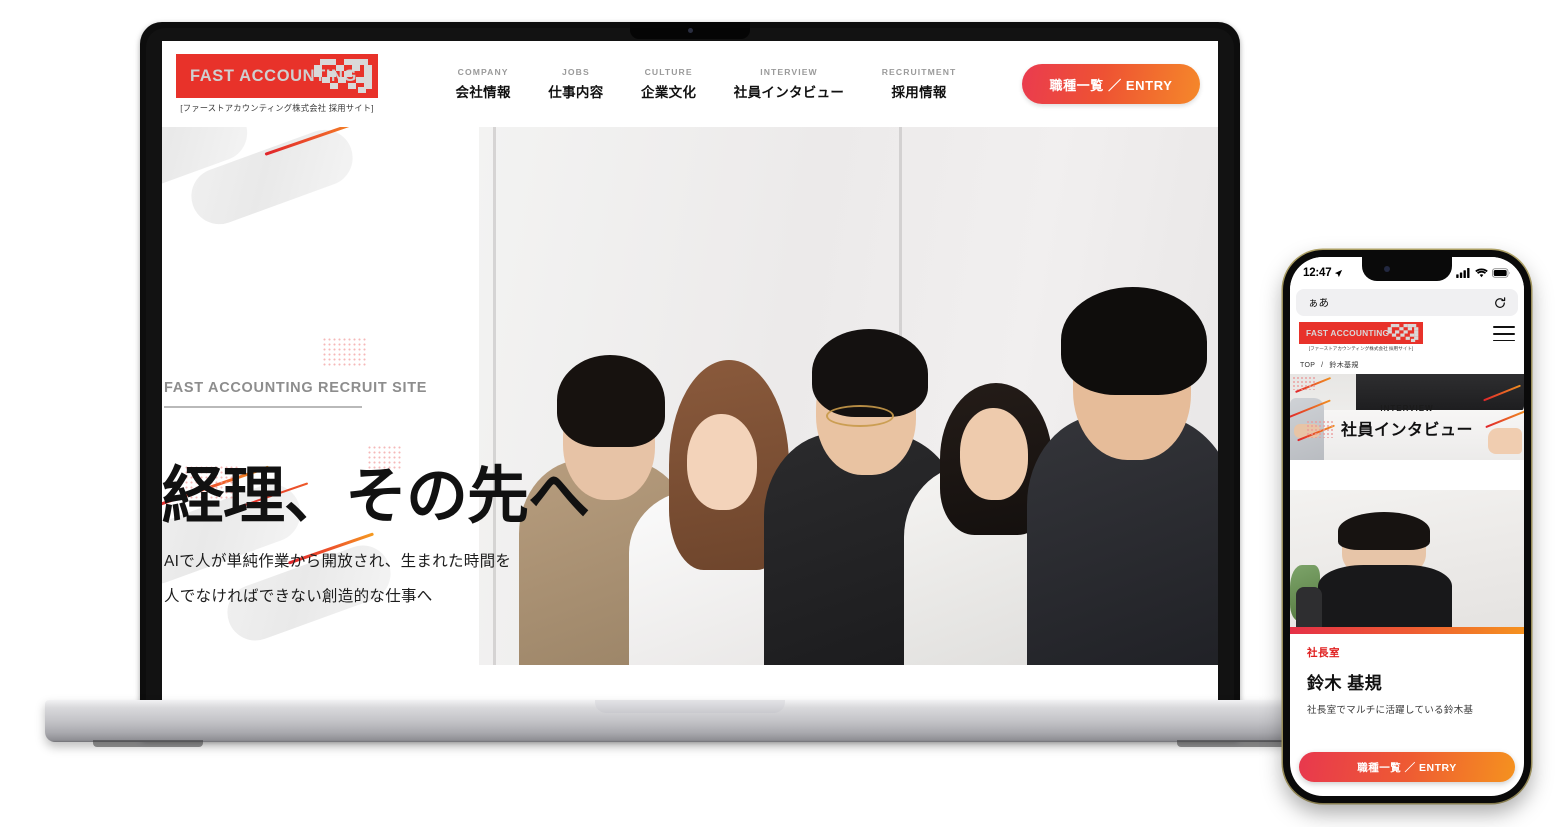 The height and width of the screenshot is (827, 1557). Describe the element at coordinates (919, 92) in the screenshot. I see `nav-label-ja: 採用情報` at that location.